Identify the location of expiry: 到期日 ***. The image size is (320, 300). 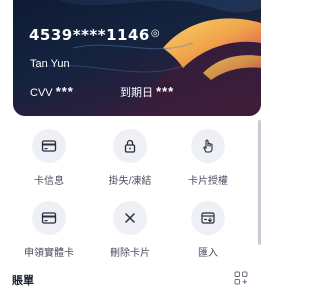
(147, 91).